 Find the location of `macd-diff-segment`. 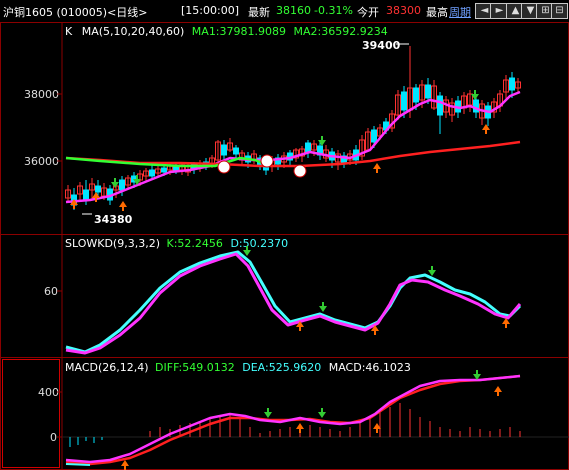

macd-diff-segment is located at coordinates (78, 464).